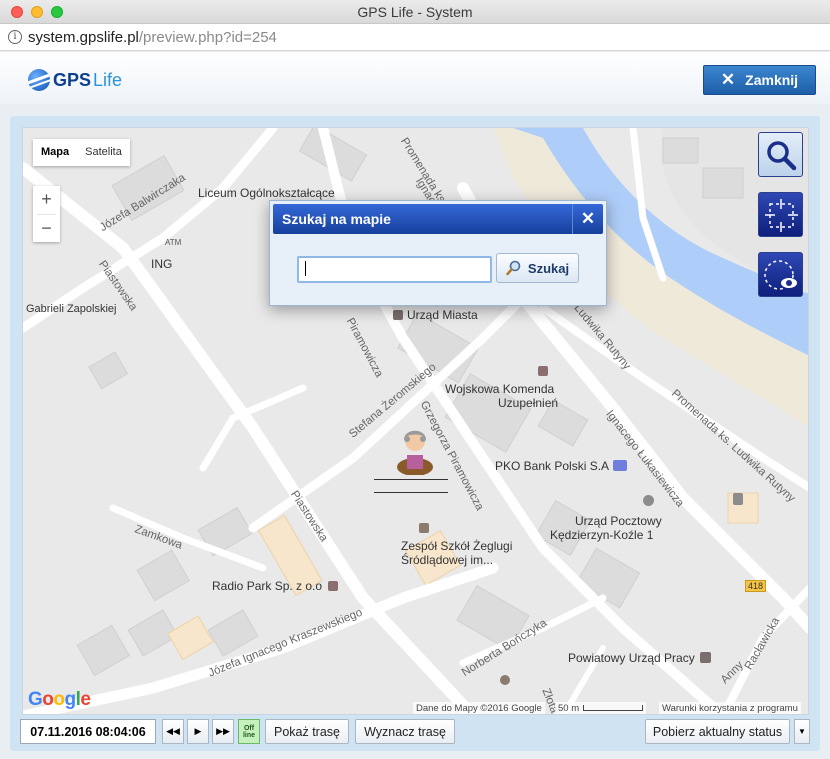  I want to click on close-button-label: Zamknij, so click(772, 80).